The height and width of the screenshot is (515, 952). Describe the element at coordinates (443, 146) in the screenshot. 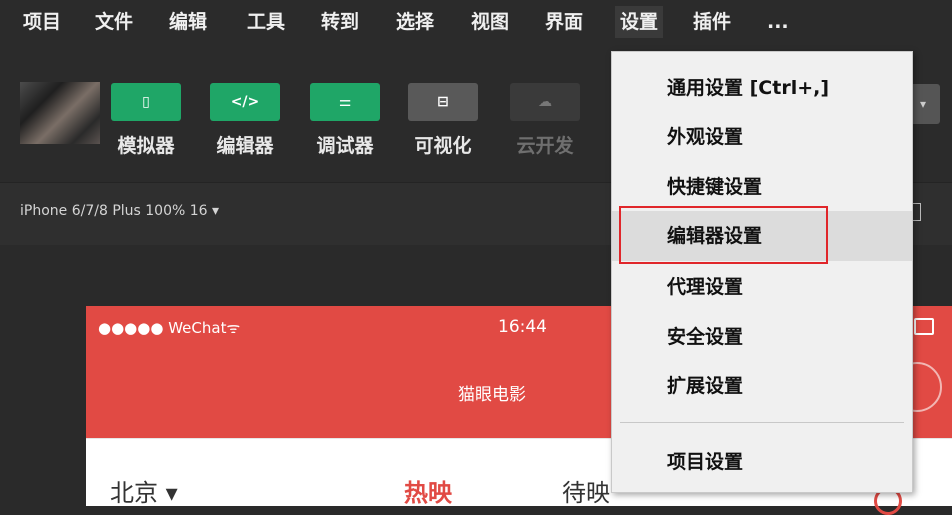

I see `visualize-label: 可视化` at that location.